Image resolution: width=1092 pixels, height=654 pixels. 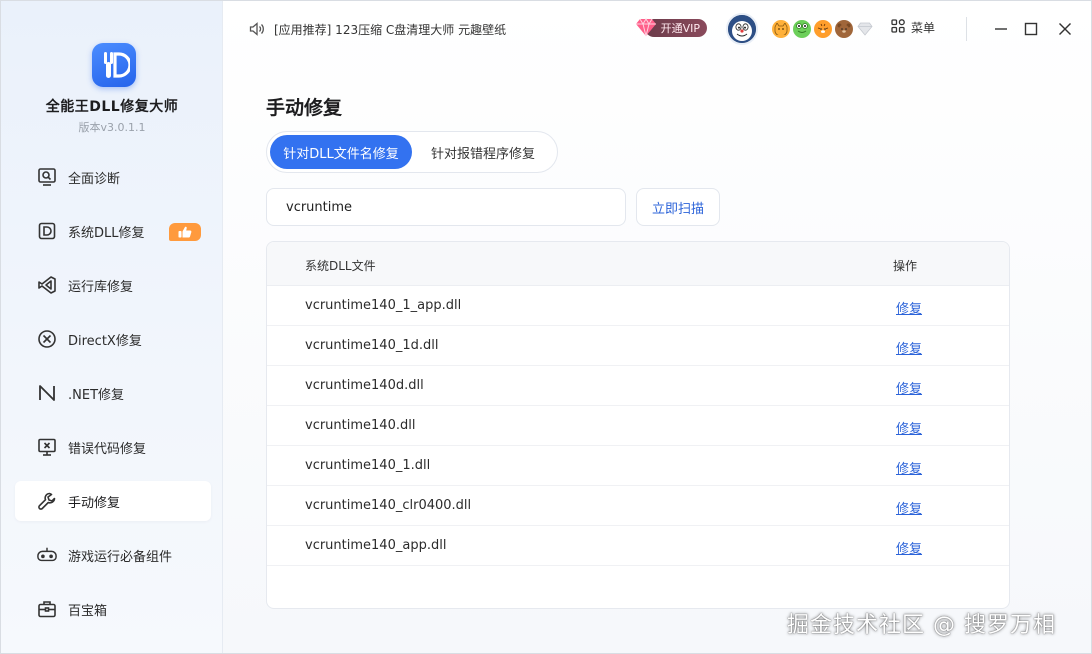 I want to click on close-icon, so click(x=1065, y=29).